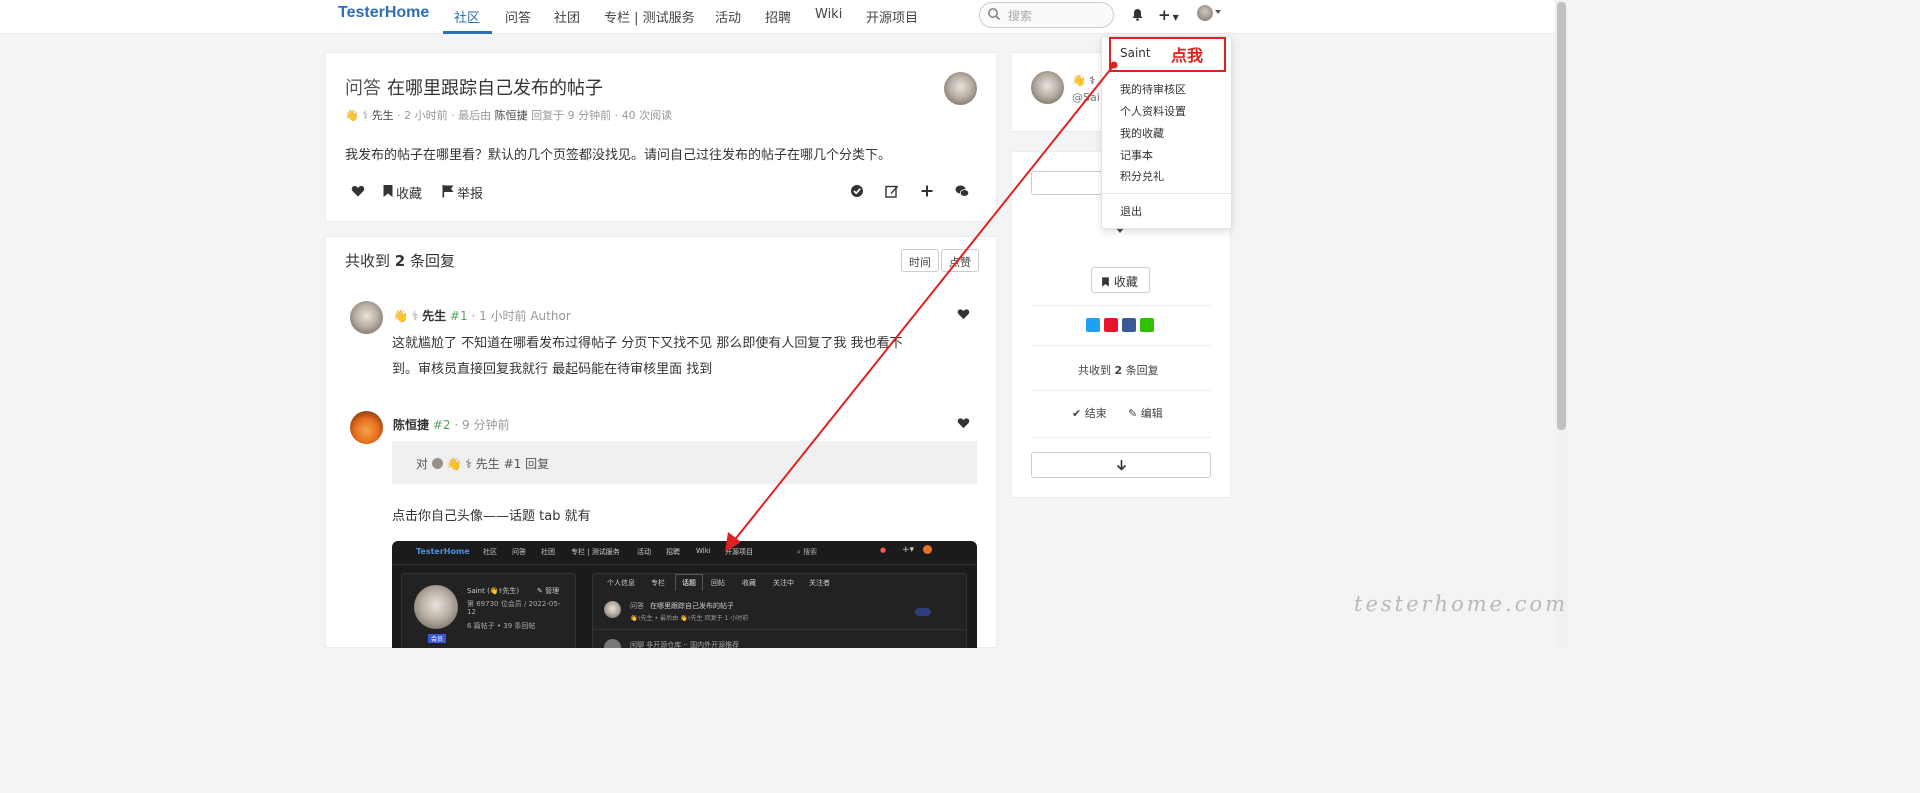 This screenshot has height=793, width=1920. What do you see at coordinates (434, 316) in the screenshot?
I see `reply-author: 先生` at bounding box center [434, 316].